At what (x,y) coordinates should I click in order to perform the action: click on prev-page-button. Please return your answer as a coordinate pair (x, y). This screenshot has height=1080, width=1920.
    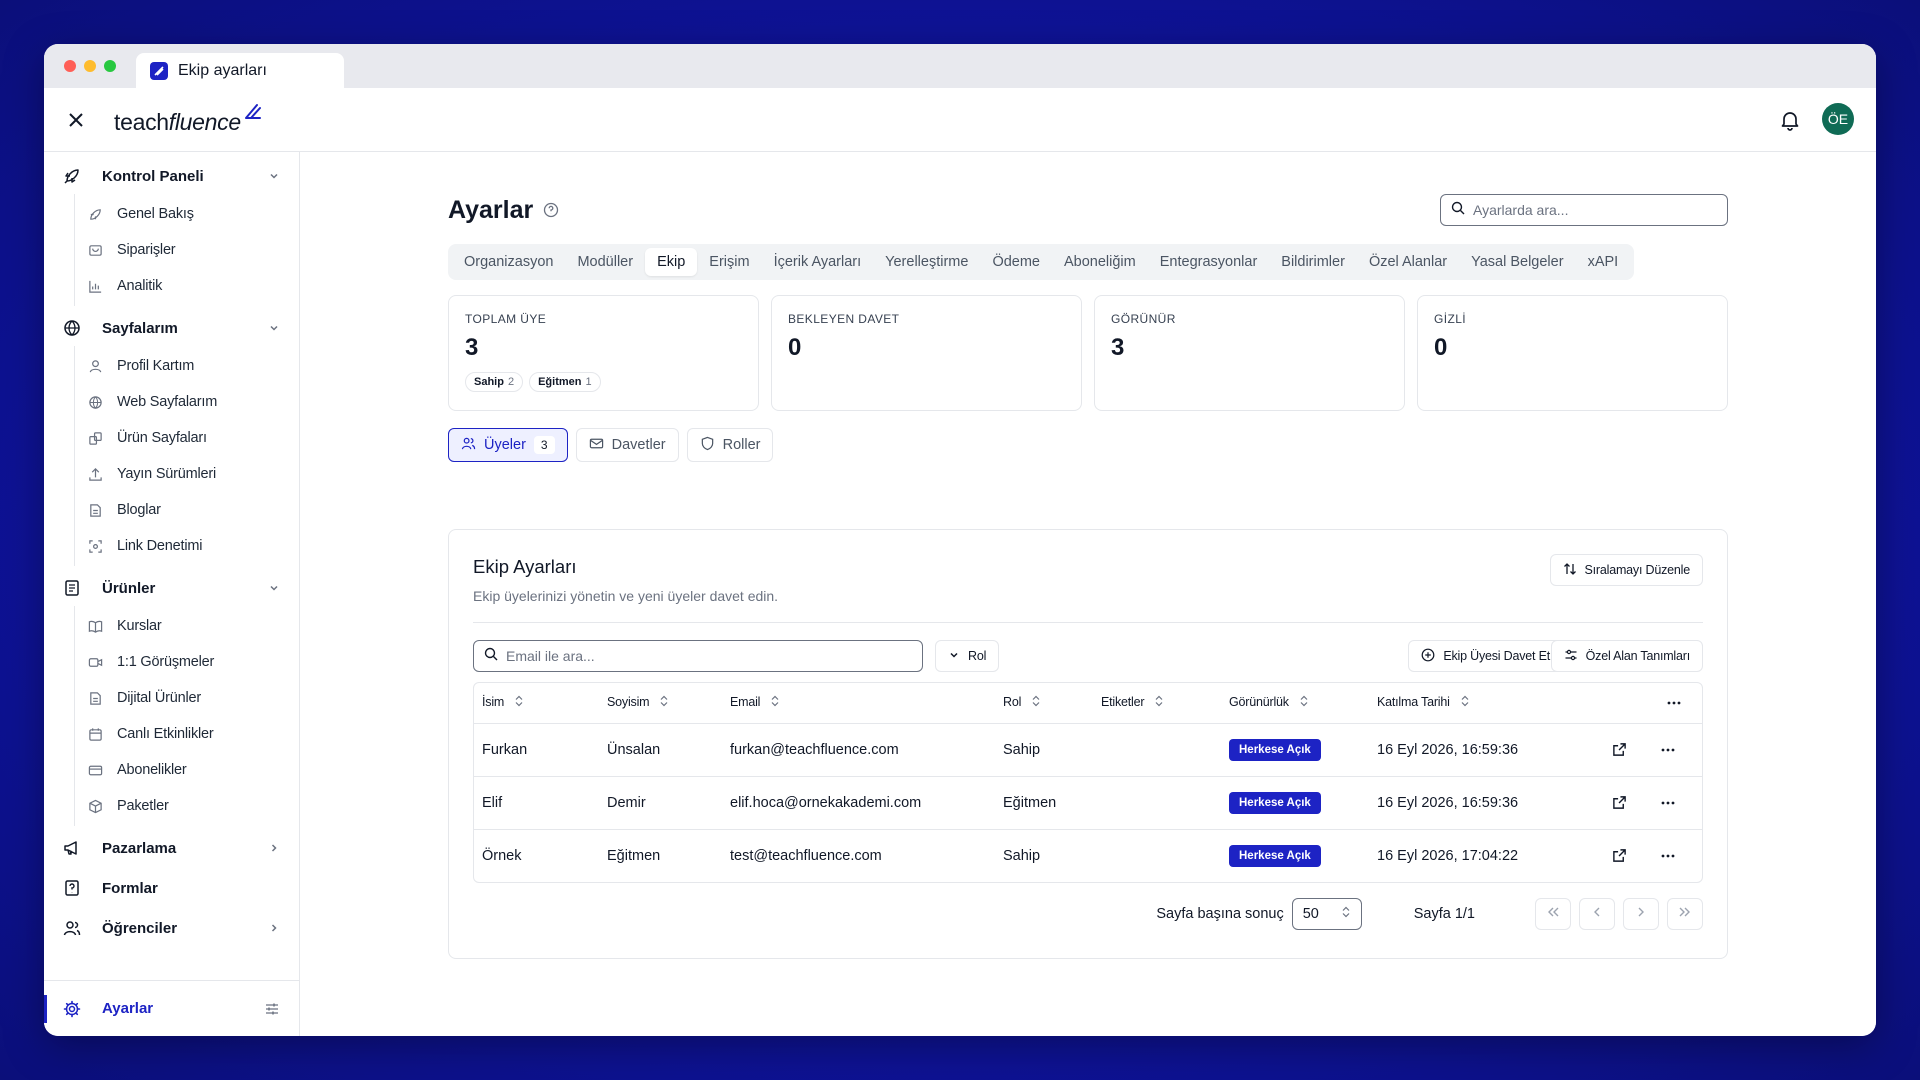
    Looking at the image, I should click on (1597, 914).